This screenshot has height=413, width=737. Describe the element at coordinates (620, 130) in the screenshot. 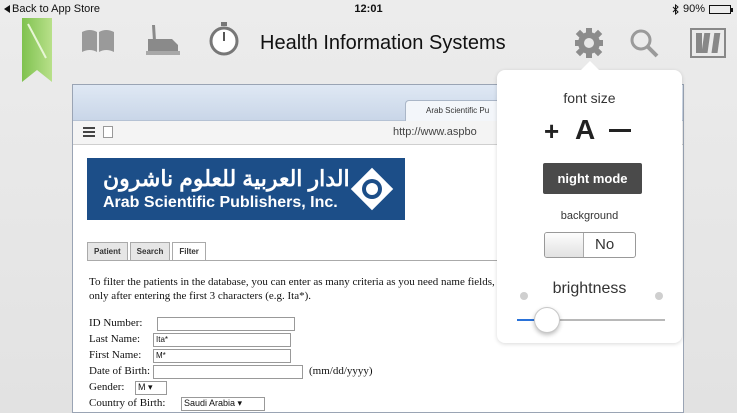

I see `decrease-font-button` at that location.